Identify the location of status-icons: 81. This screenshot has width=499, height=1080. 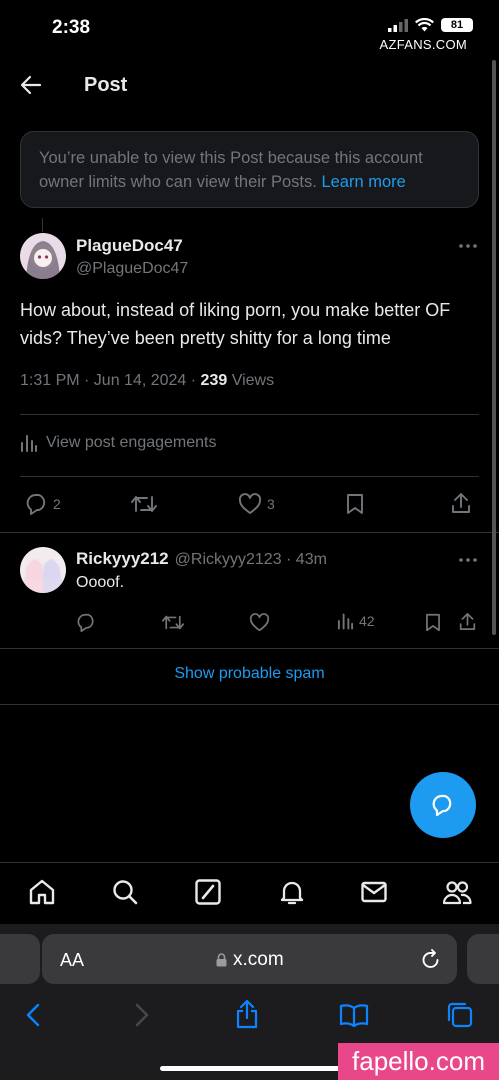
(430, 25).